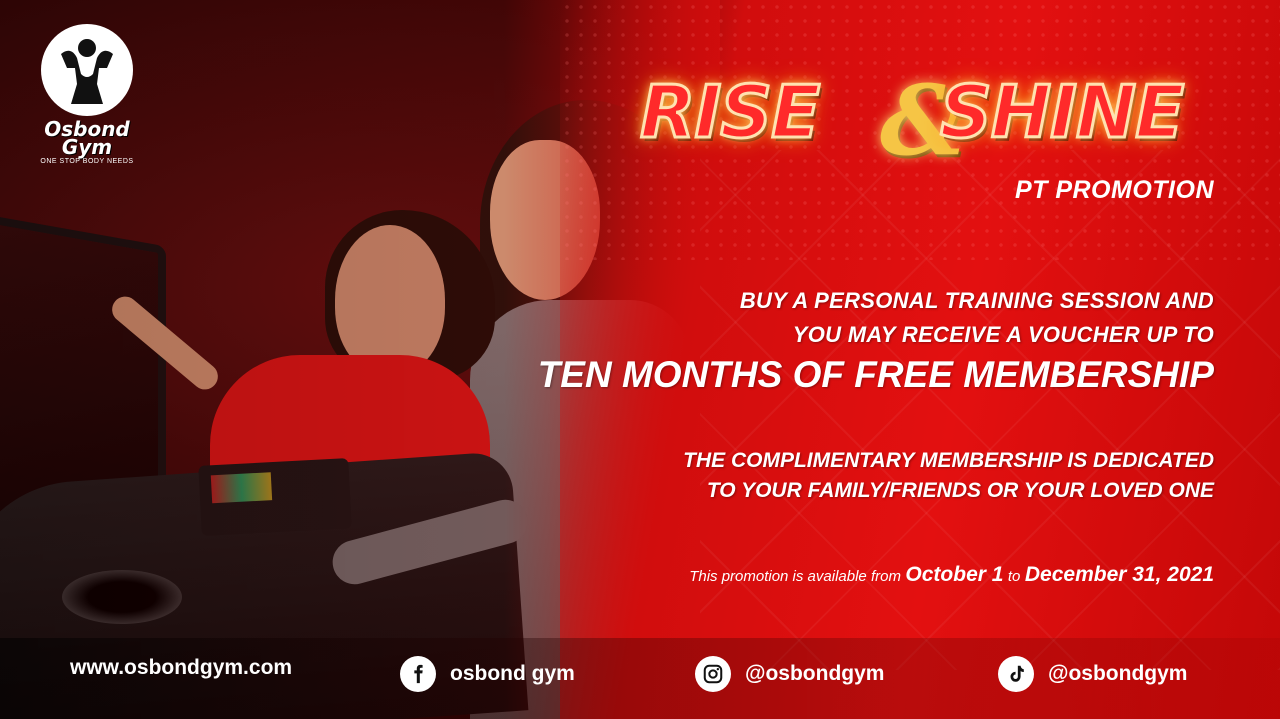  I want to click on offer-line-2: YOU MAY RECEIVE A VOUCHER UP TO, so click(1003, 334).